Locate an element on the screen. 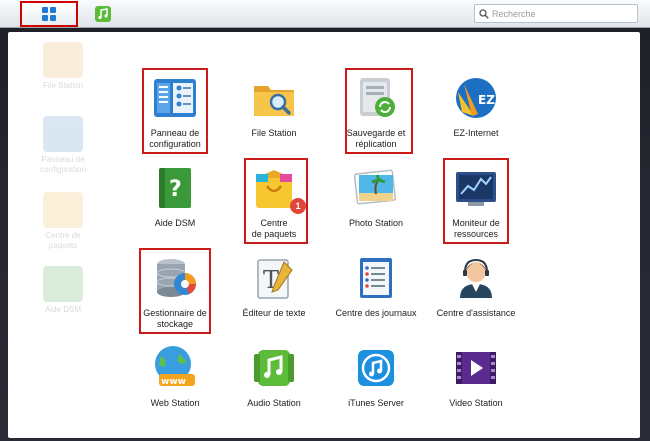 The height and width of the screenshot is (441, 650). app-resource-monitor: Moniteur de ressources is located at coordinates (476, 201).